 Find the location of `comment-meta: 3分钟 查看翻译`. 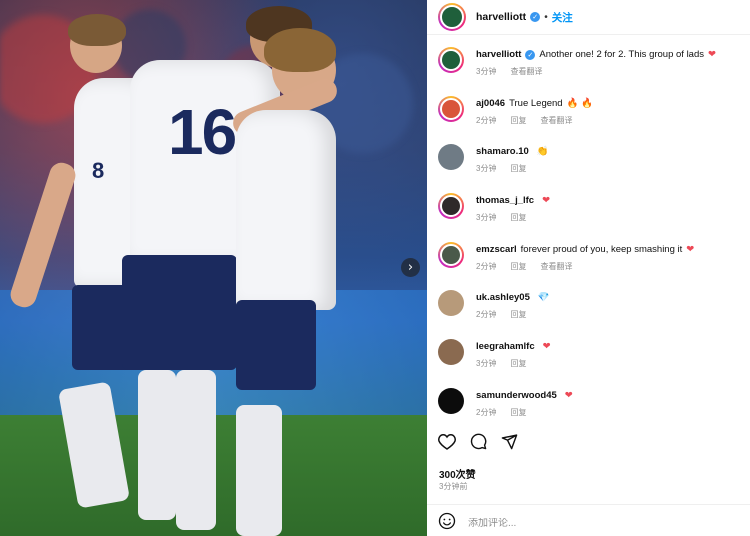

comment-meta: 3分钟 查看翻译 is located at coordinates (613, 71).